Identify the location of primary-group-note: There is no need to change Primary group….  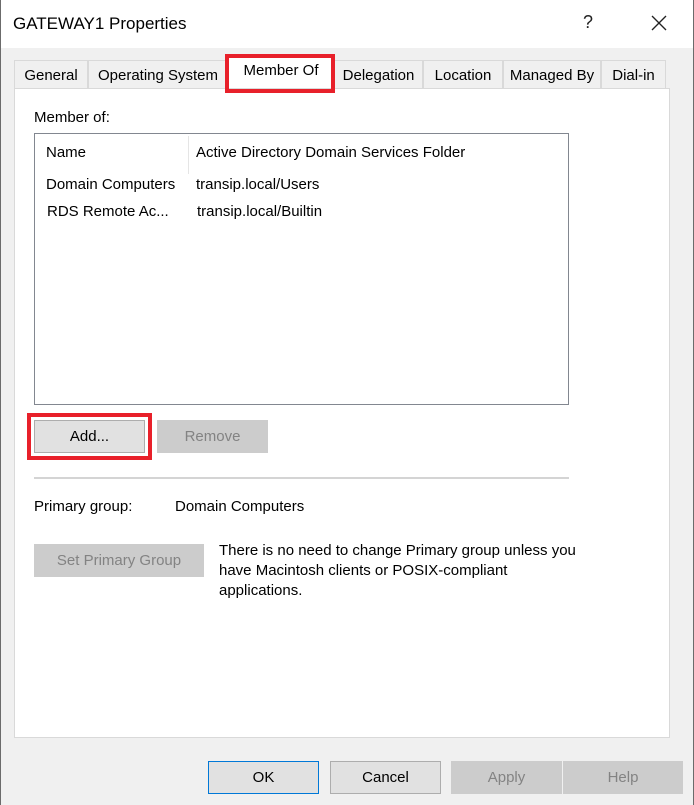
(397, 570).